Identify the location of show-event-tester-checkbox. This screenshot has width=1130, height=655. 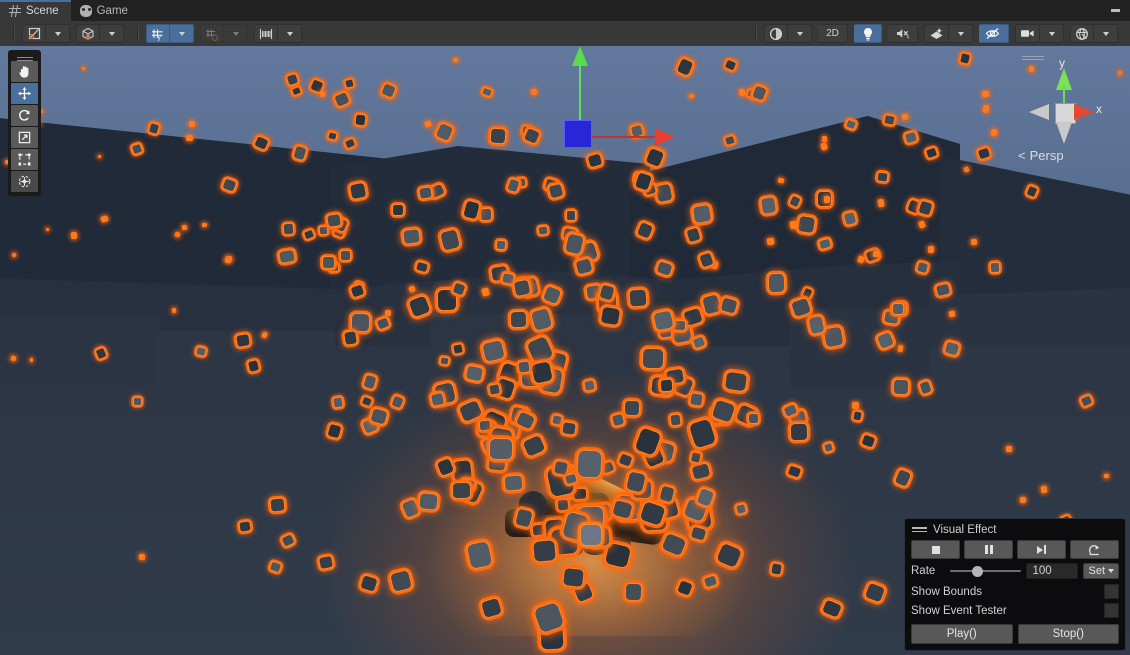
(1111, 610).